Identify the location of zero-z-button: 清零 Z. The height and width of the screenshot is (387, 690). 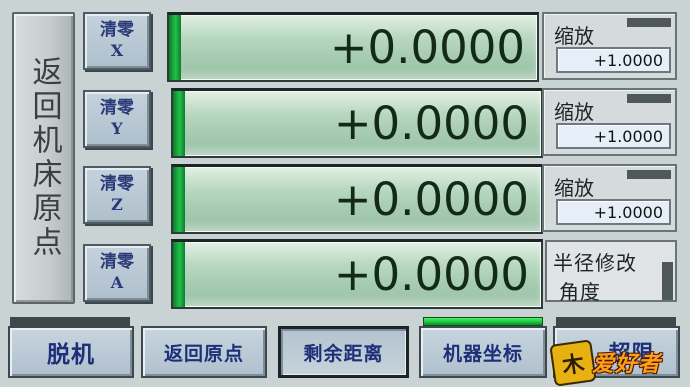
(117, 195).